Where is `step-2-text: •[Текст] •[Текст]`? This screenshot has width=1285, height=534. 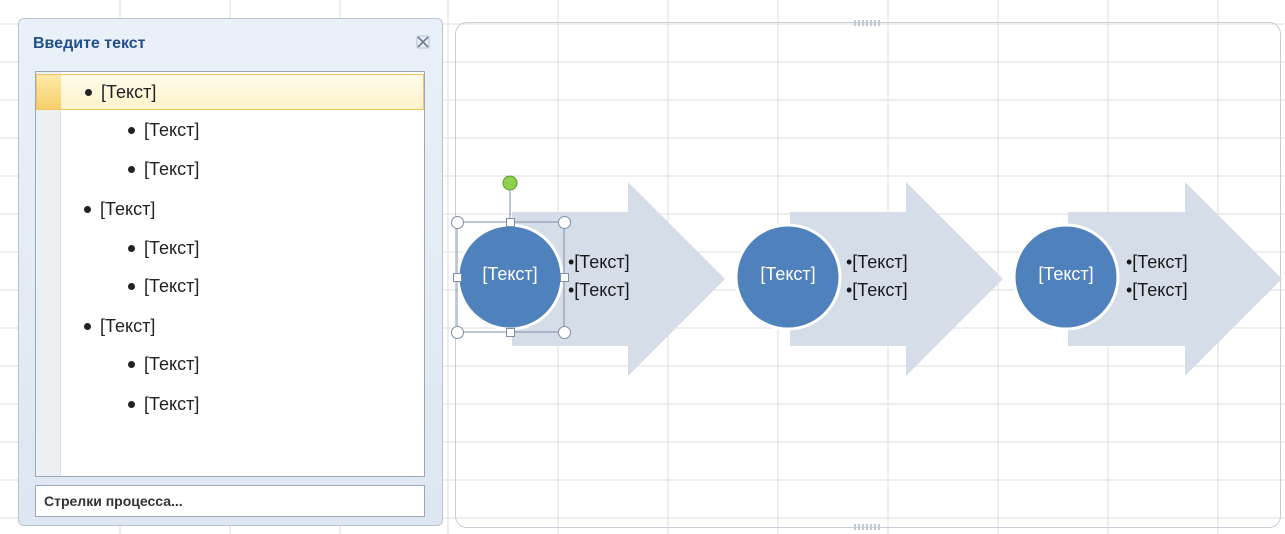 step-2-text: •[Текст] •[Текст] is located at coordinates (877, 276).